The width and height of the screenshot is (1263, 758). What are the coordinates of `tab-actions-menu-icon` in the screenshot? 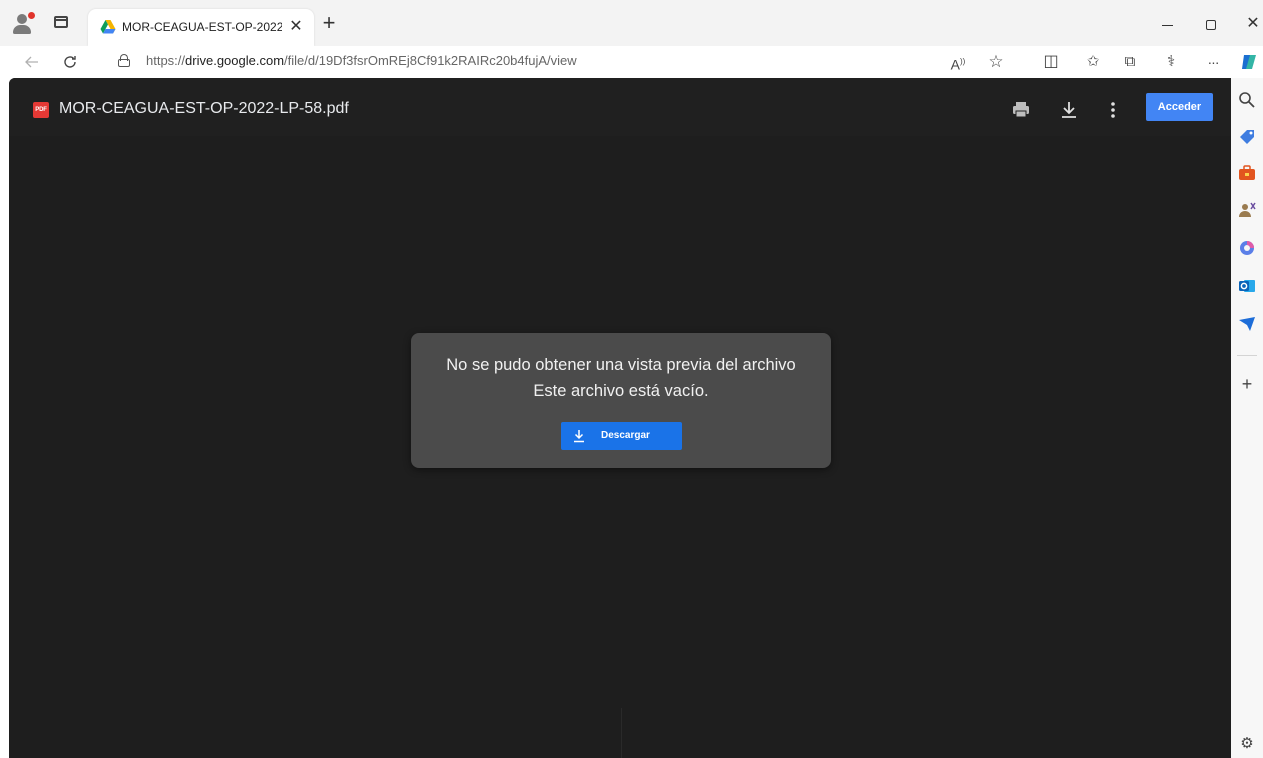 It's located at (61, 22).